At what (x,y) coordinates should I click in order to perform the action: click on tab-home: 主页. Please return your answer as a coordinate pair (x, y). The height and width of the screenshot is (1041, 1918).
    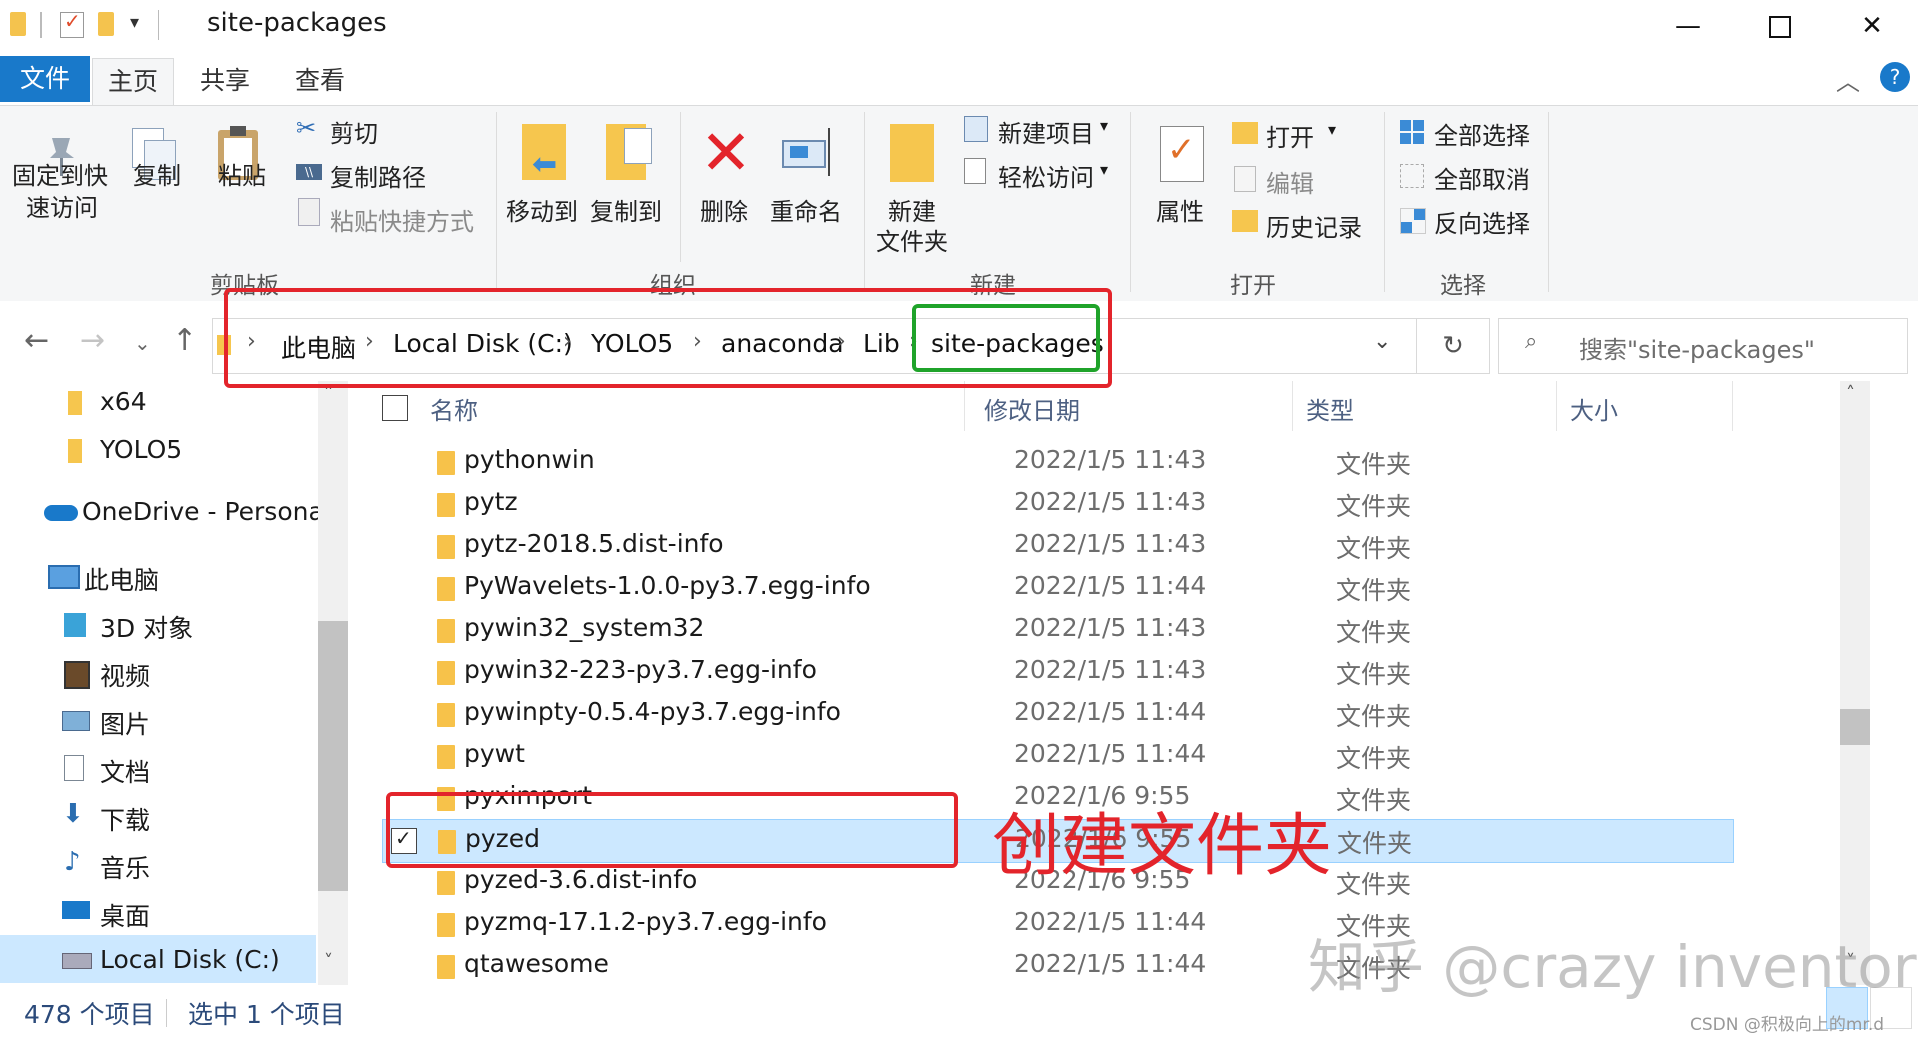
    Looking at the image, I should click on (133, 81).